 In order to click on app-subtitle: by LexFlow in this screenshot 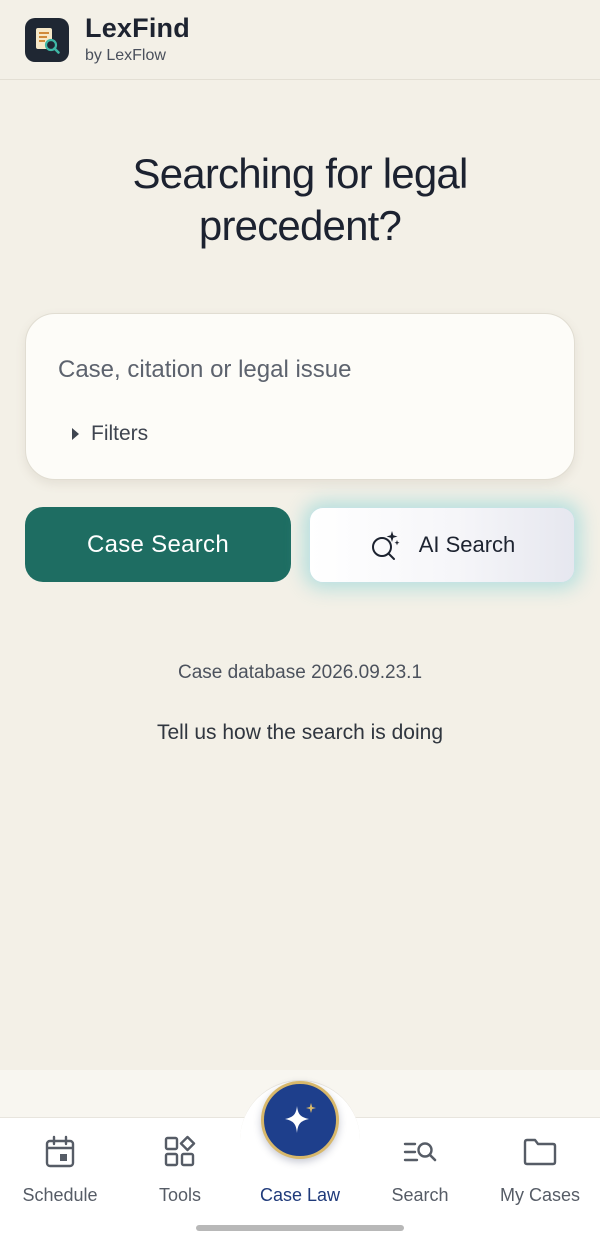, I will do `click(125, 55)`.